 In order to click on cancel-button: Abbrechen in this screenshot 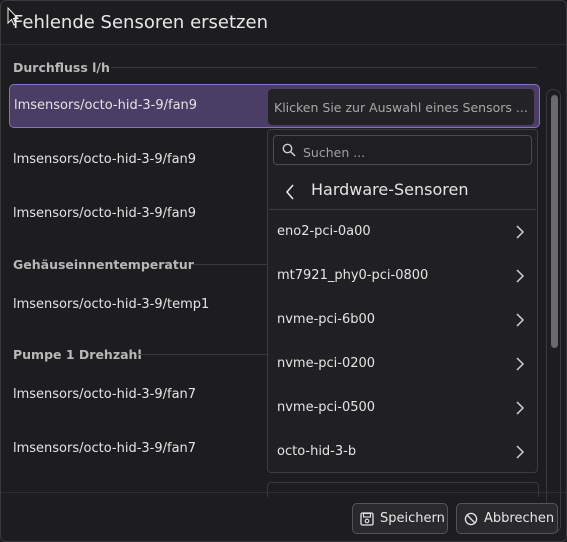, I will do `click(507, 518)`.